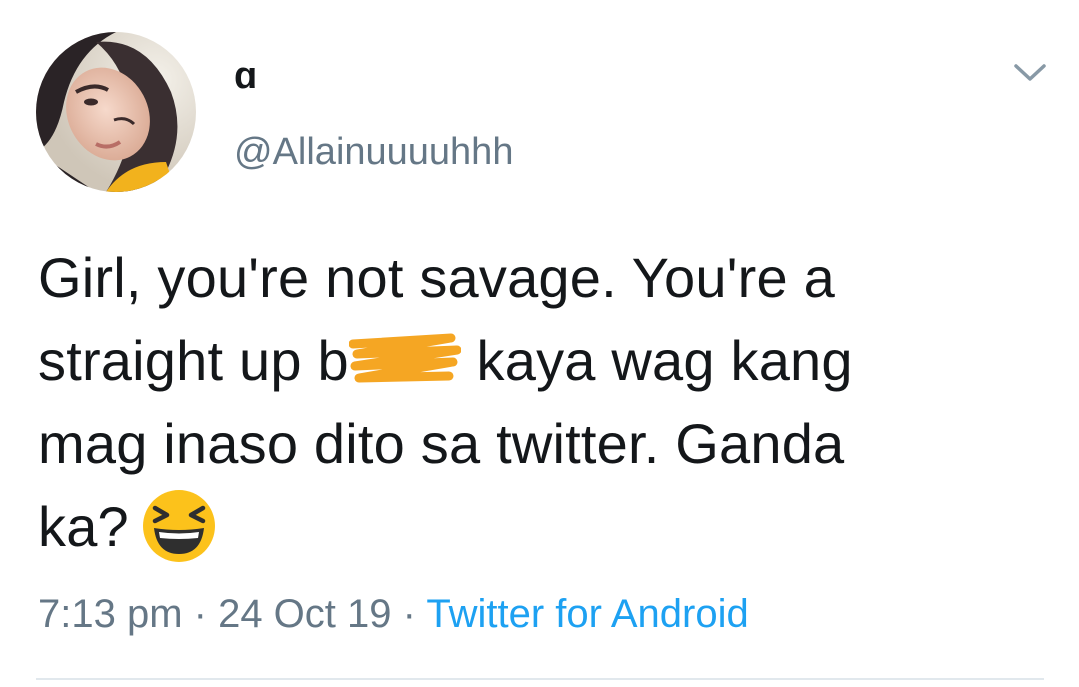 The image size is (1079, 687). I want to click on display-name: ɑ, so click(245, 76).